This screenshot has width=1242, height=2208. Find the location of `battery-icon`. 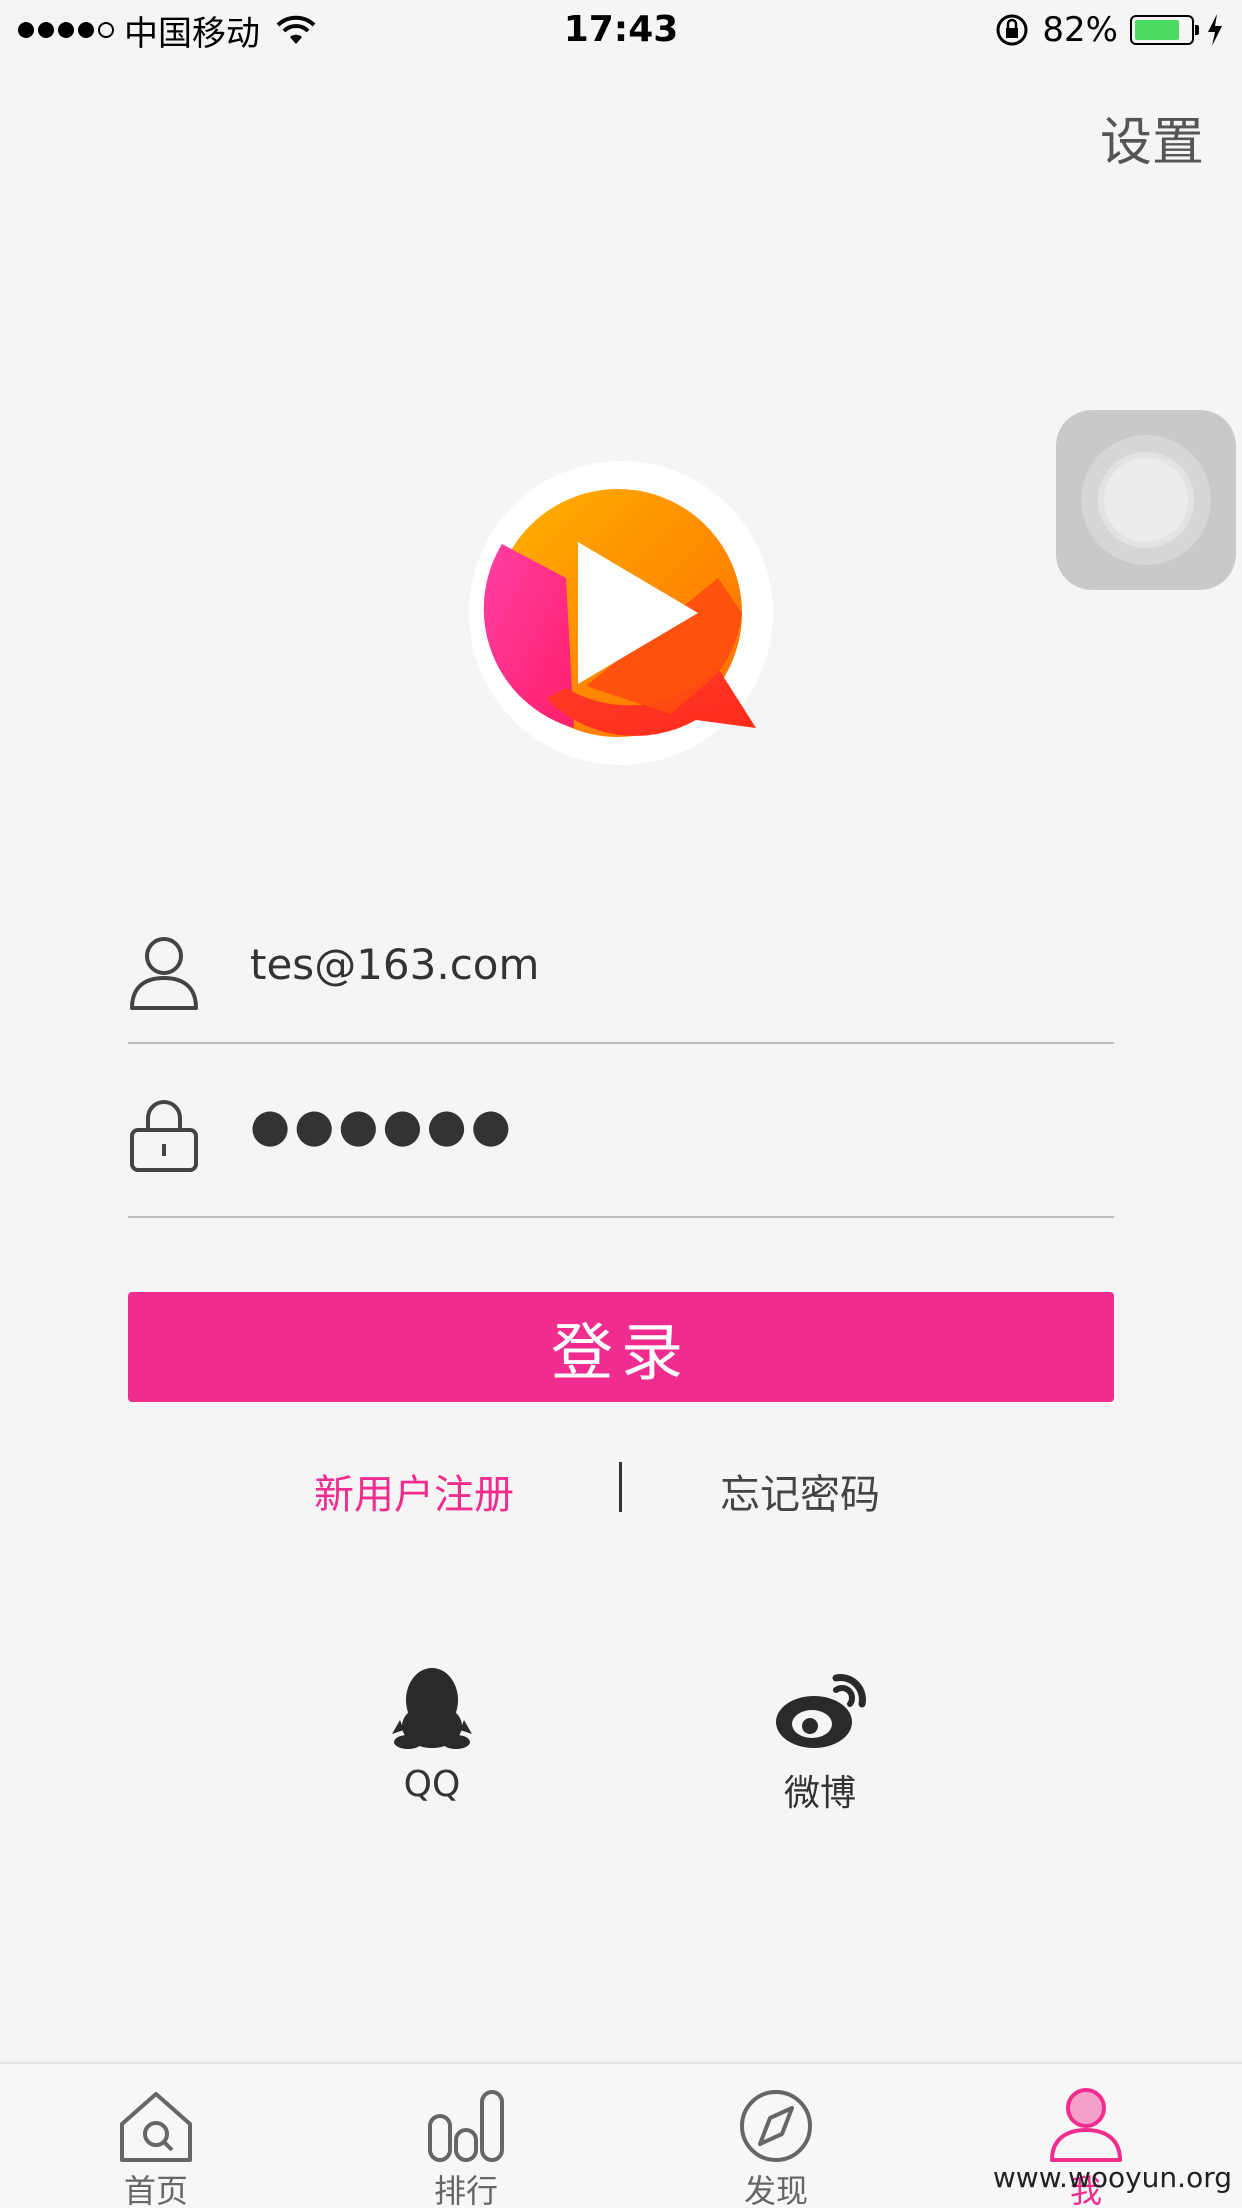

battery-icon is located at coordinates (1164, 30).